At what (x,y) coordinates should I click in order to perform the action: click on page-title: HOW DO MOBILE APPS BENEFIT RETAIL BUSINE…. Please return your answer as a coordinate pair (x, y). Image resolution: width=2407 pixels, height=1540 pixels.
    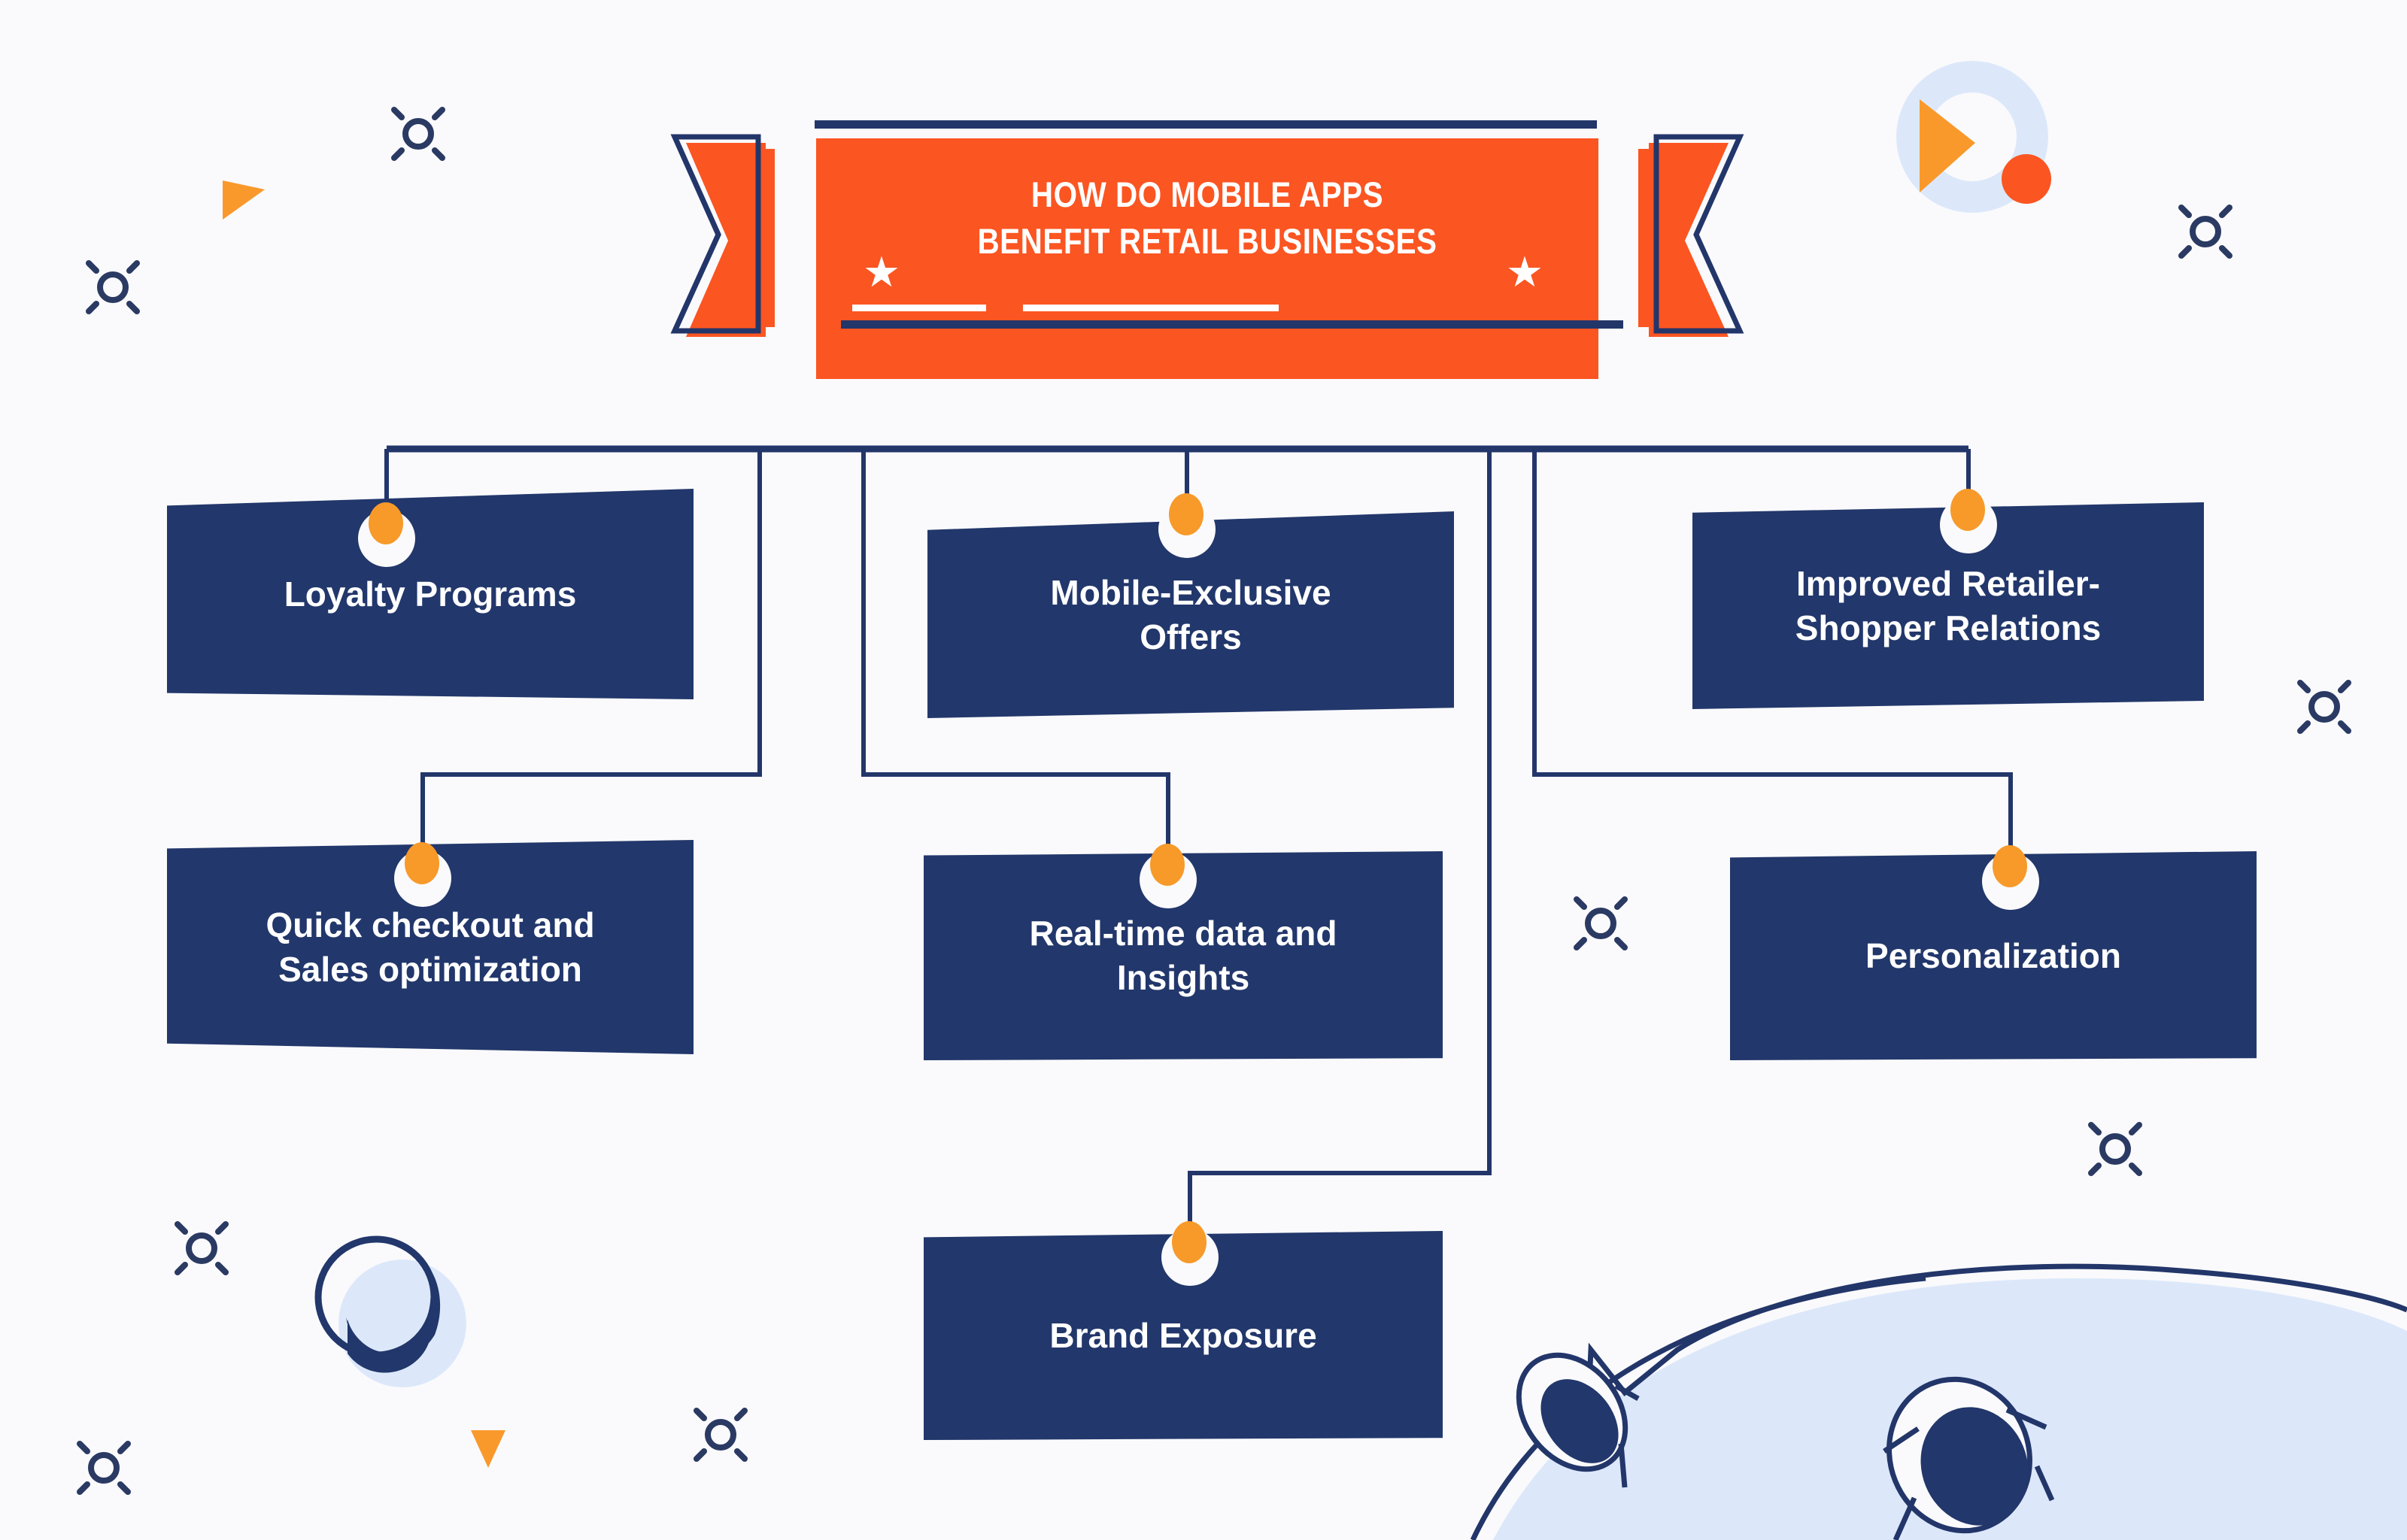
    Looking at the image, I should click on (1207, 218).